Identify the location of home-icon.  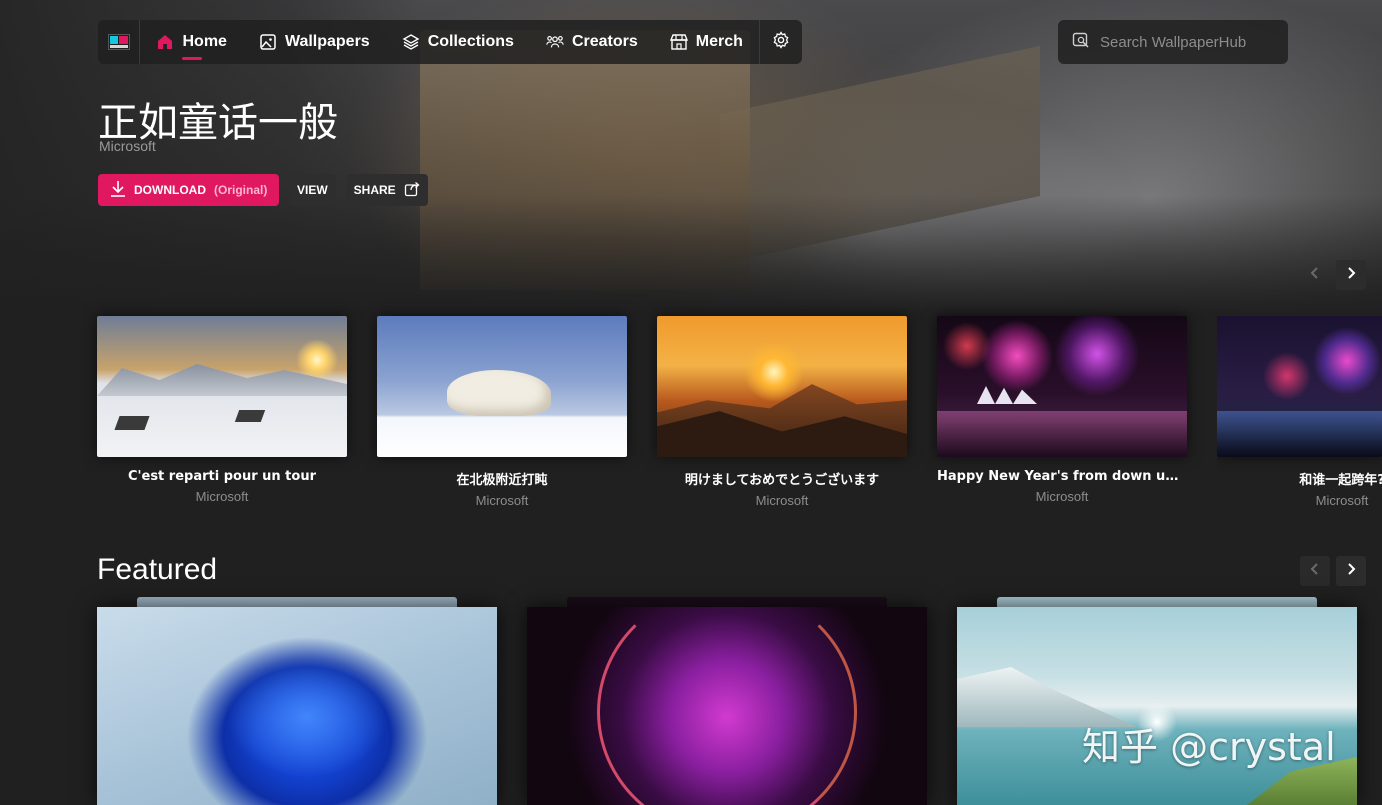
(165, 42).